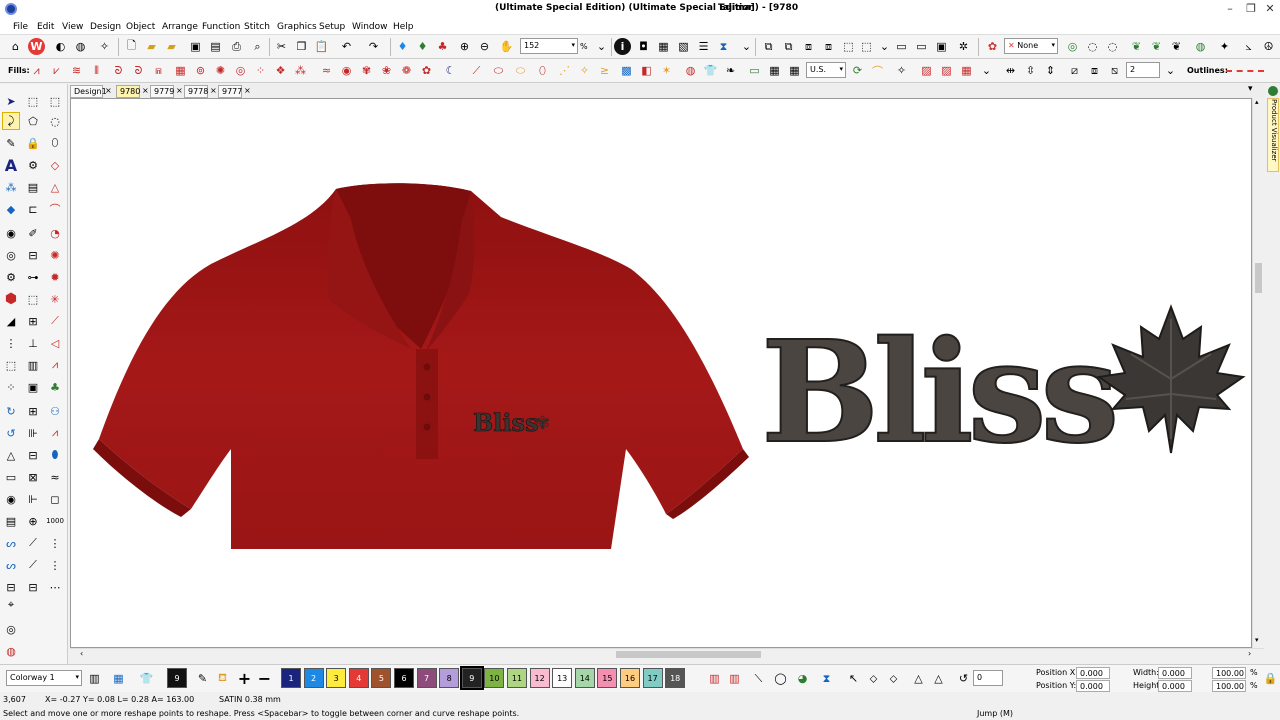  I want to click on cross-grid-icon: ⊠, so click(33, 477).